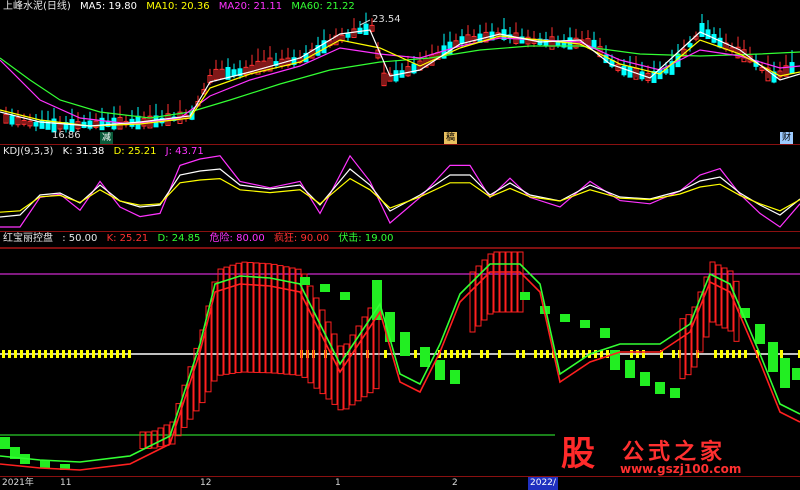 This screenshot has width=800, height=490. Describe the element at coordinates (386, 19) in the screenshot. I see `high-price-label: 23.54` at that location.